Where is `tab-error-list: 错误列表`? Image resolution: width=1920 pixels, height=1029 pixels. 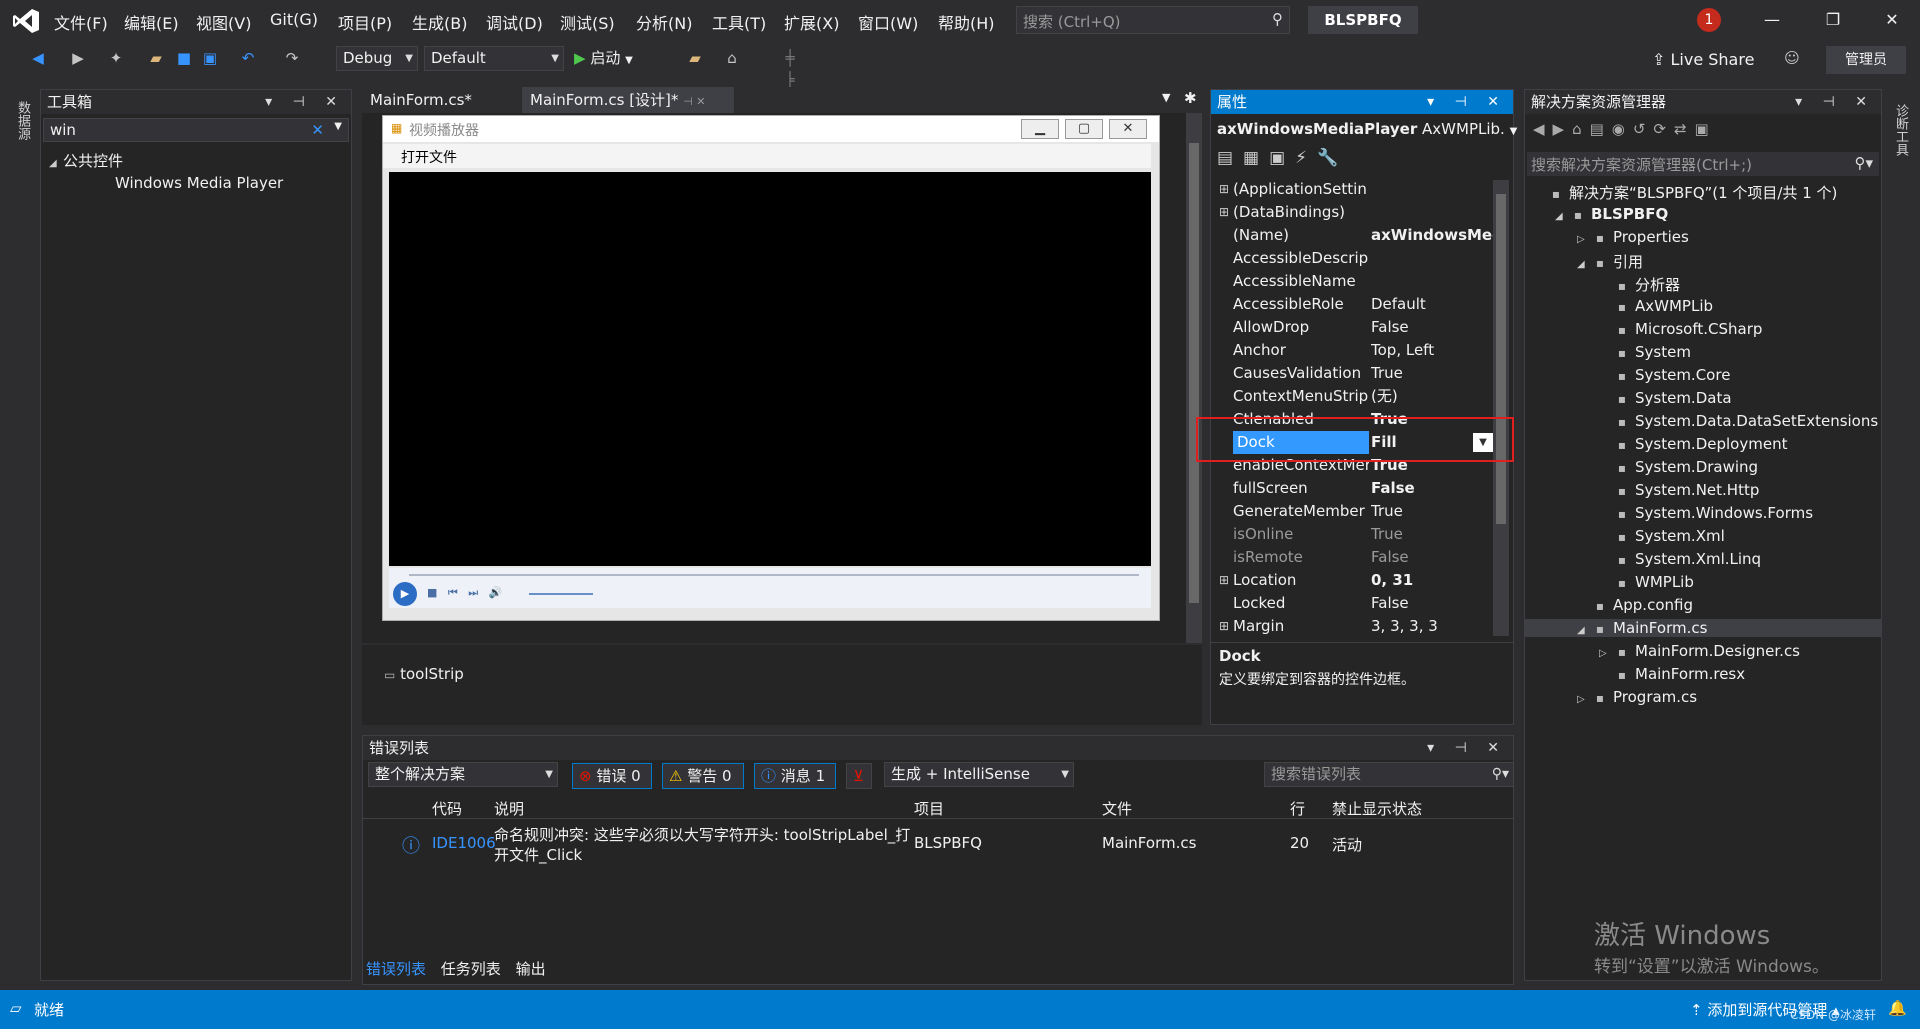 tab-error-list: 错误列表 is located at coordinates (396, 969).